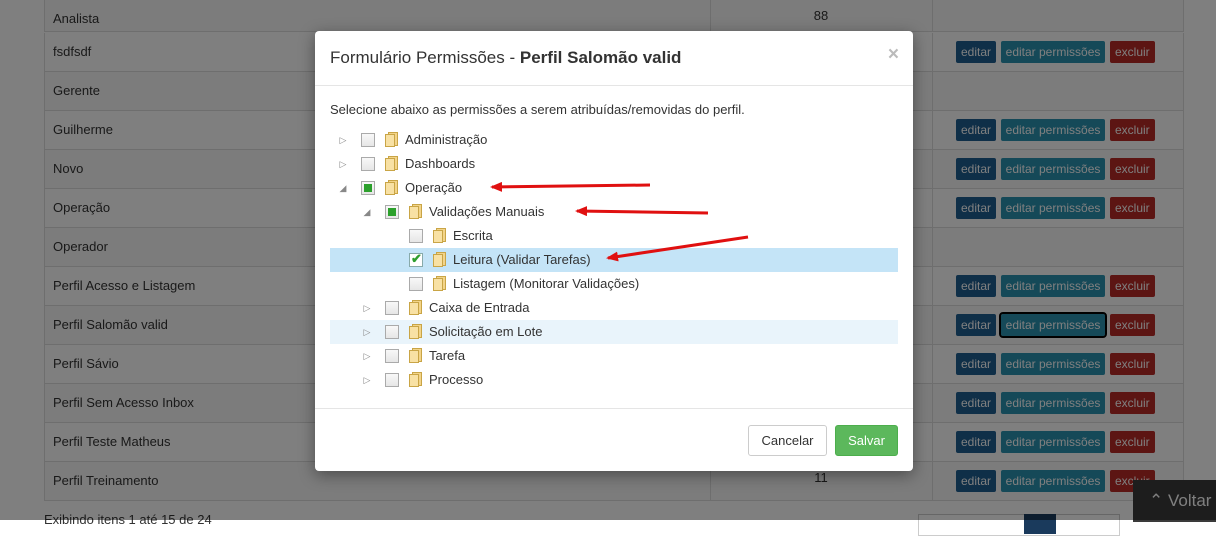  Describe the element at coordinates (546, 283) in the screenshot. I see `tree-node-label: Listagem (Monitorar Validações)` at that location.